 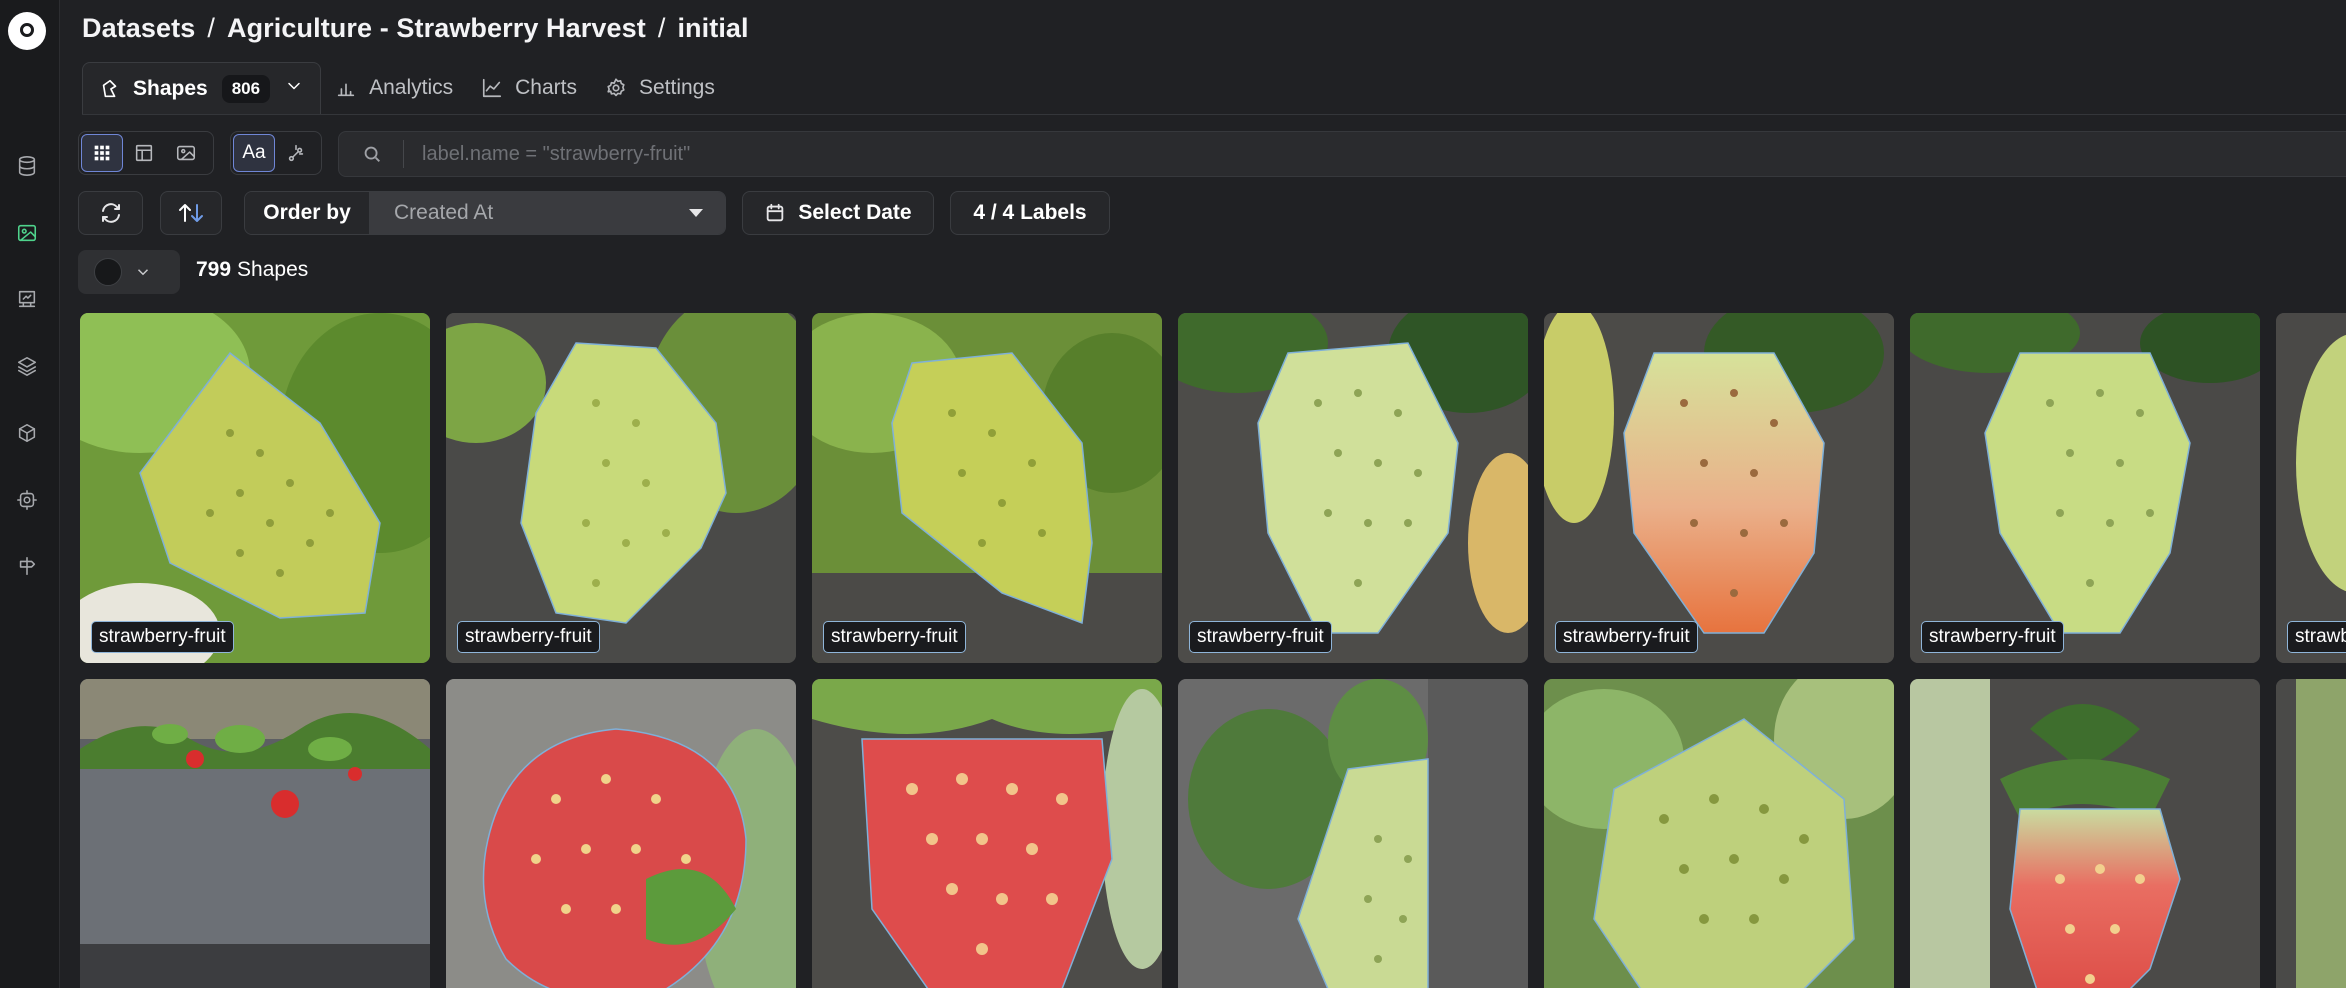 I want to click on table-view-button, so click(x=144, y=153).